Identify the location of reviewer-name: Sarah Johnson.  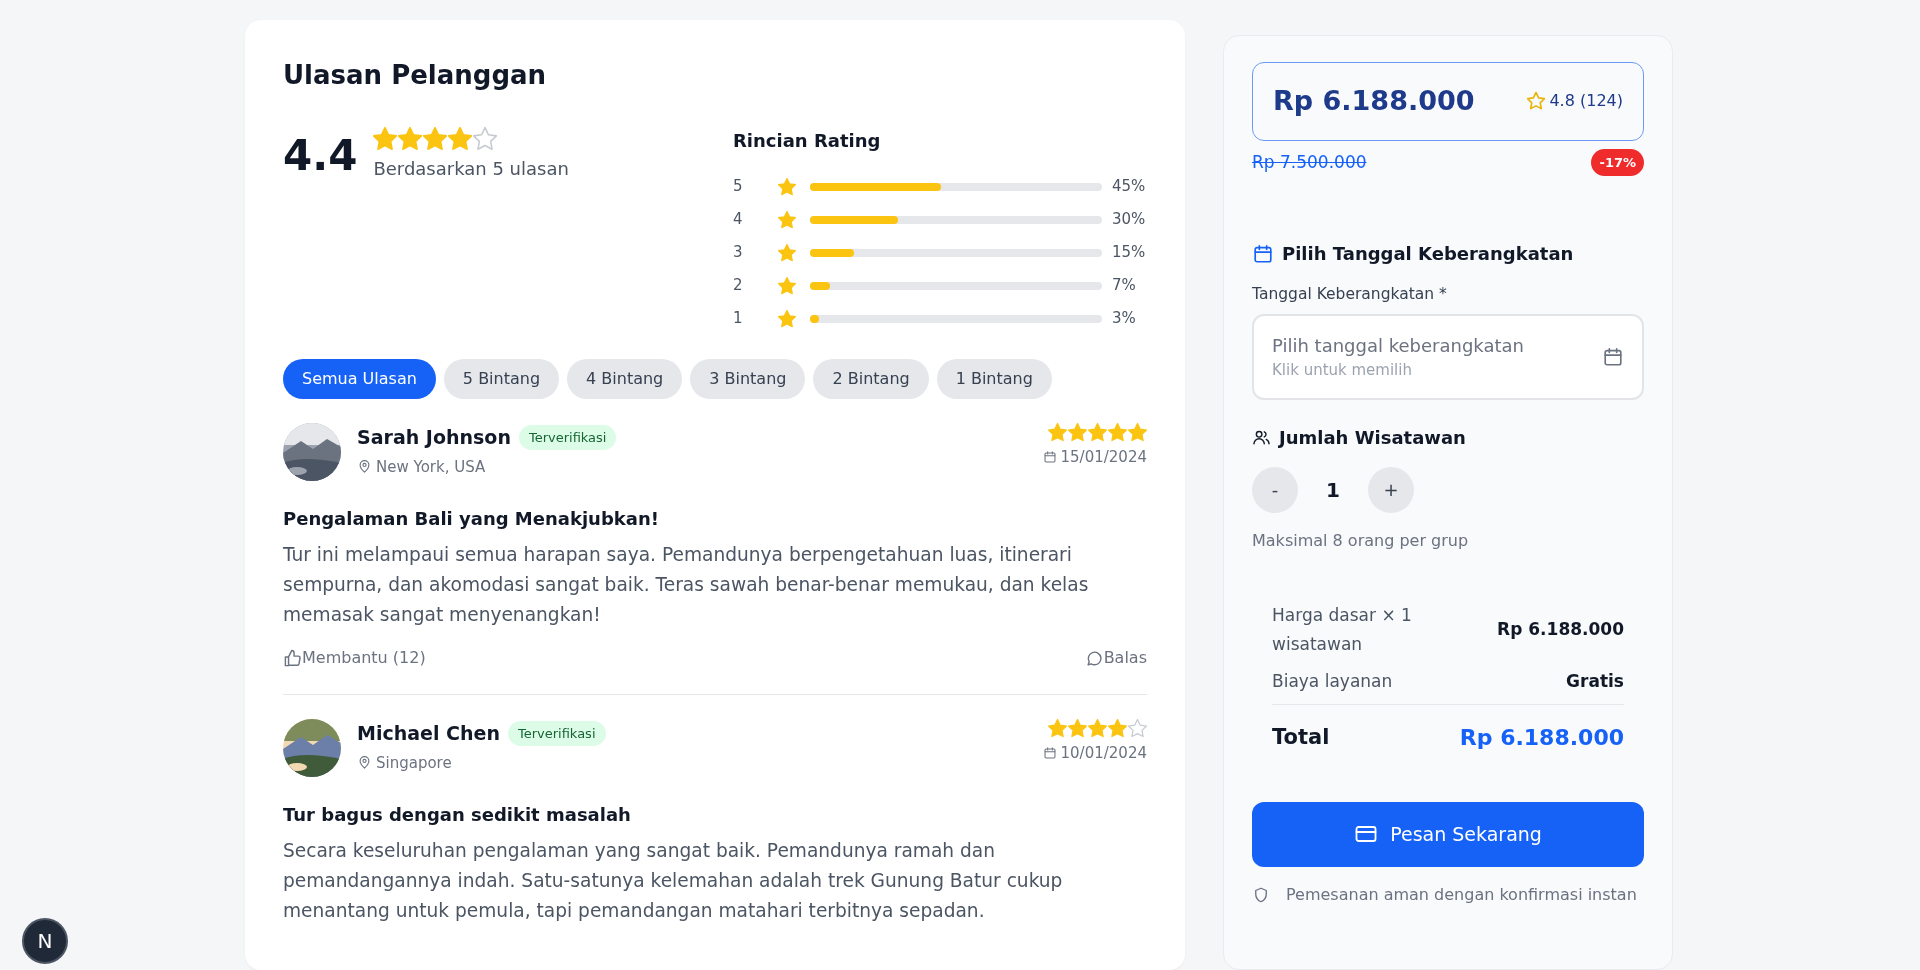
(434, 437).